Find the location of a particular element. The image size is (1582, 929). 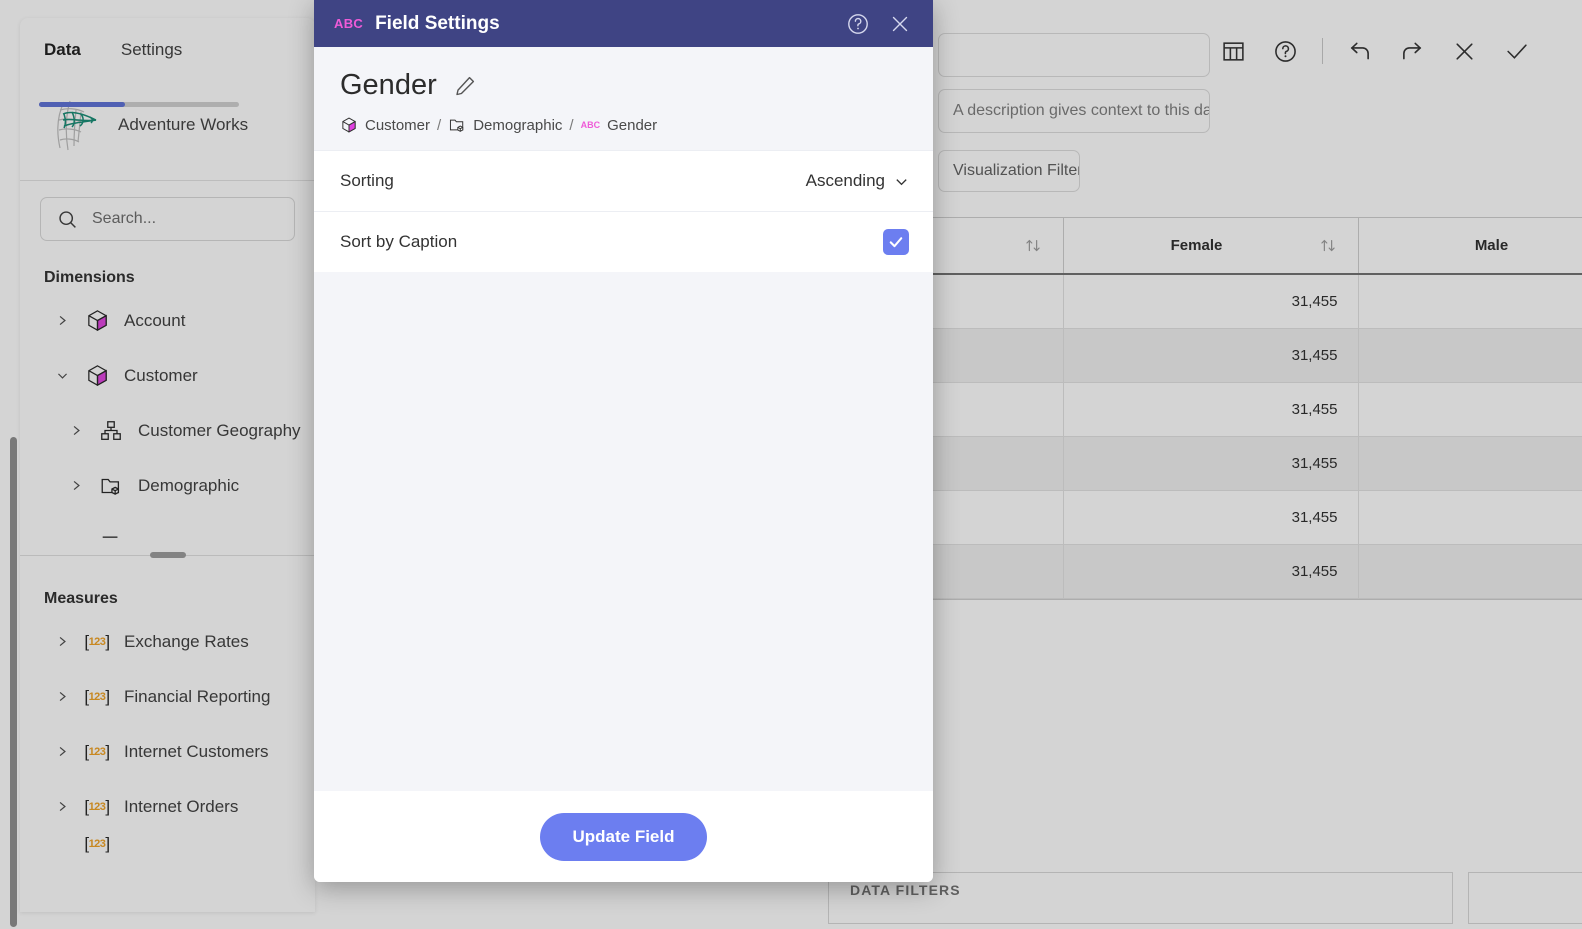

chevron-down-icon is located at coordinates (901, 181).